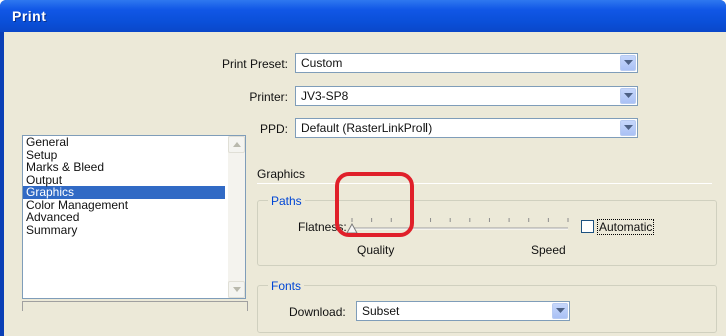 This screenshot has width=726, height=336. Describe the element at coordinates (29, 16) in the screenshot. I see `window-title: Print` at that location.